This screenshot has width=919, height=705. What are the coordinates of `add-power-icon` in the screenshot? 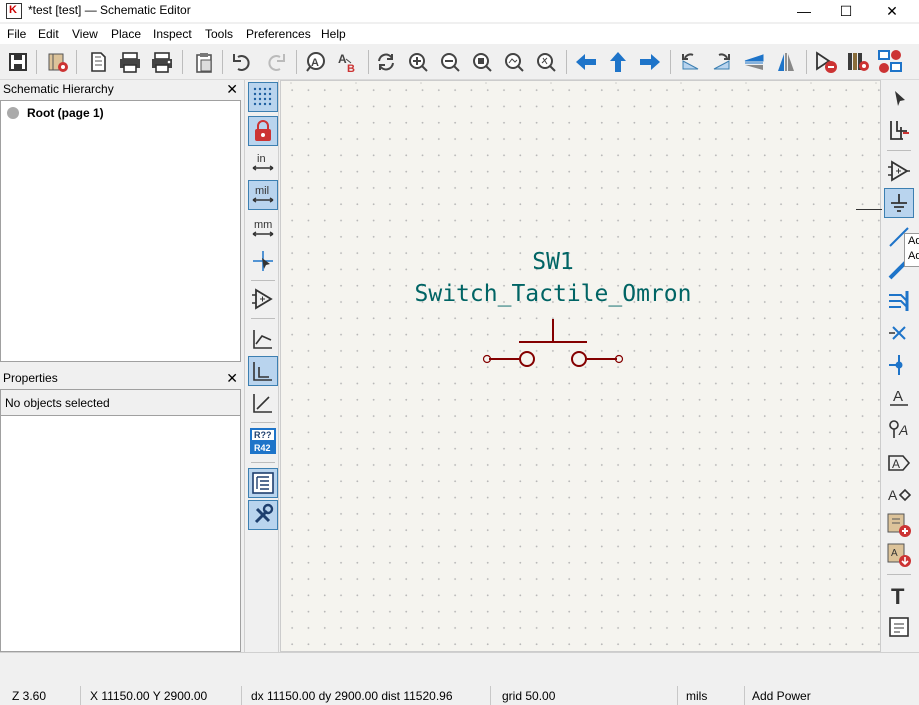 It's located at (899, 203).